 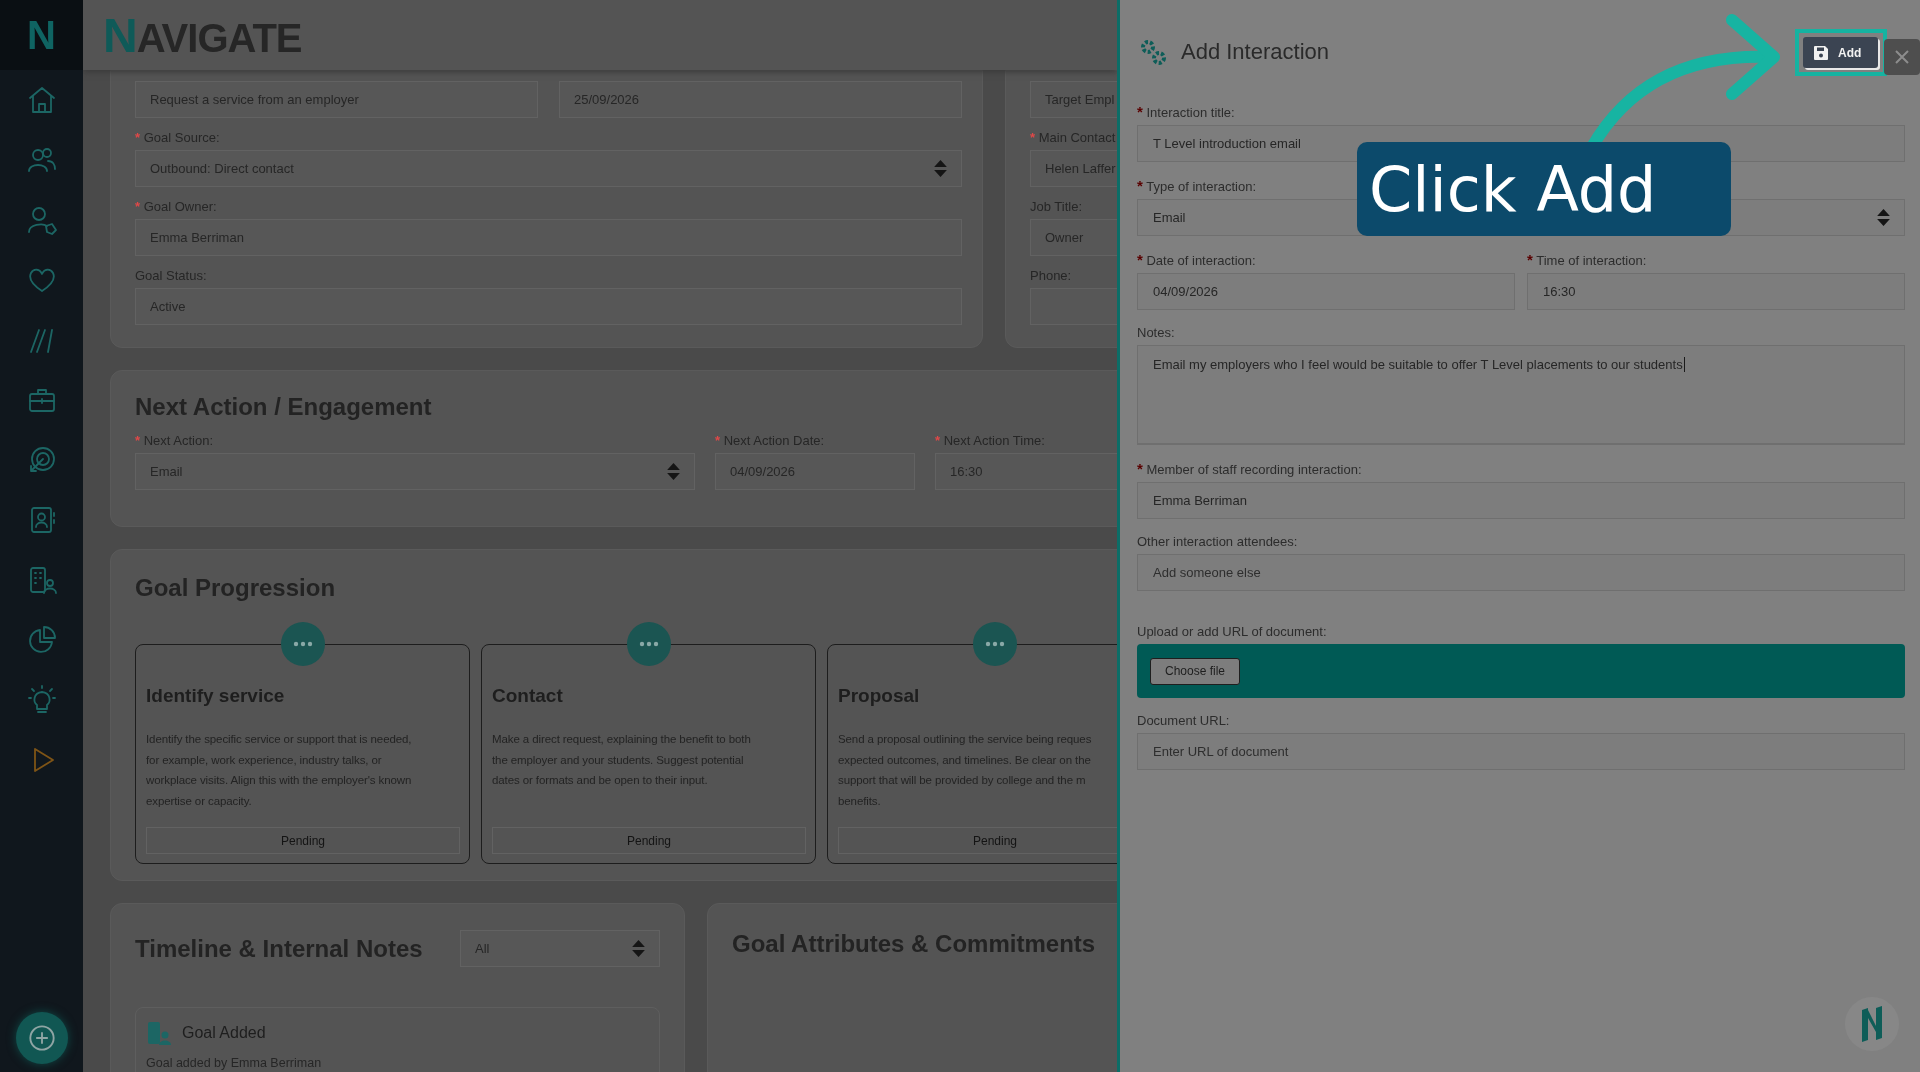 I want to click on field-label: * Member of staff recording interaction:, so click(x=1250, y=468).